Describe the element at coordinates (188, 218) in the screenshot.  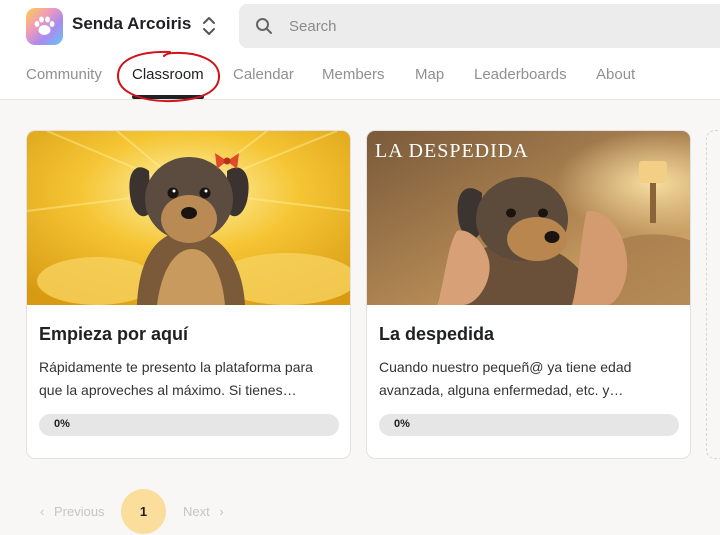
I see `course-cover-image` at that location.